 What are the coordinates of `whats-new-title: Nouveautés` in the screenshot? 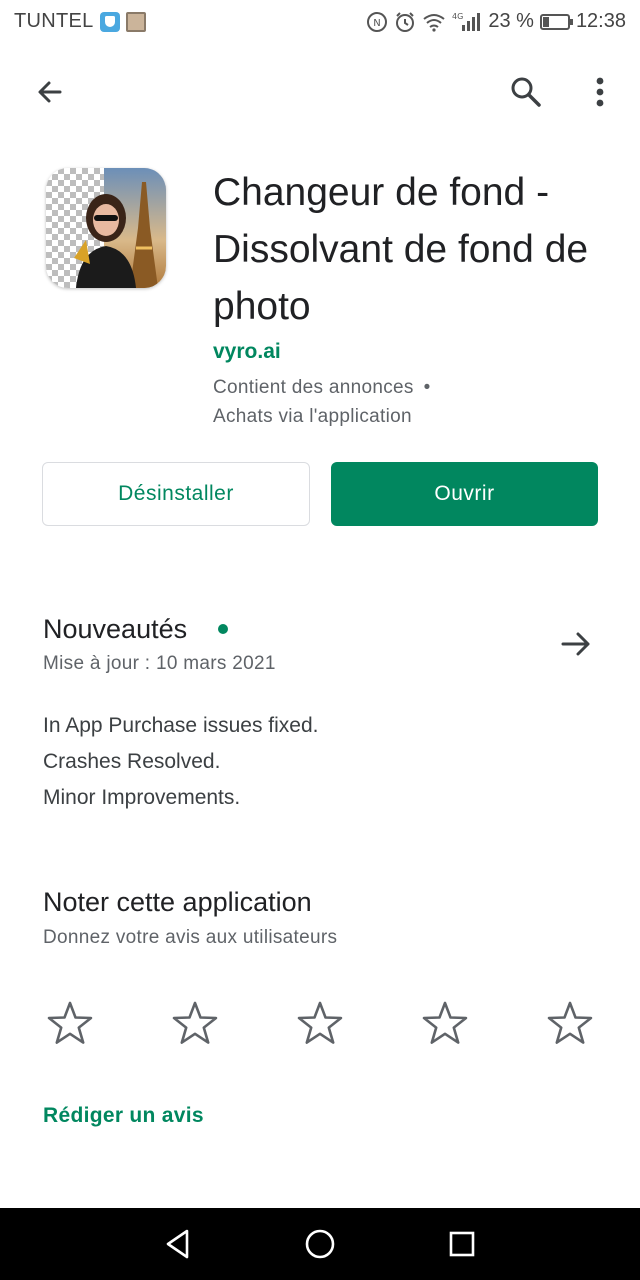 It's located at (115, 629).